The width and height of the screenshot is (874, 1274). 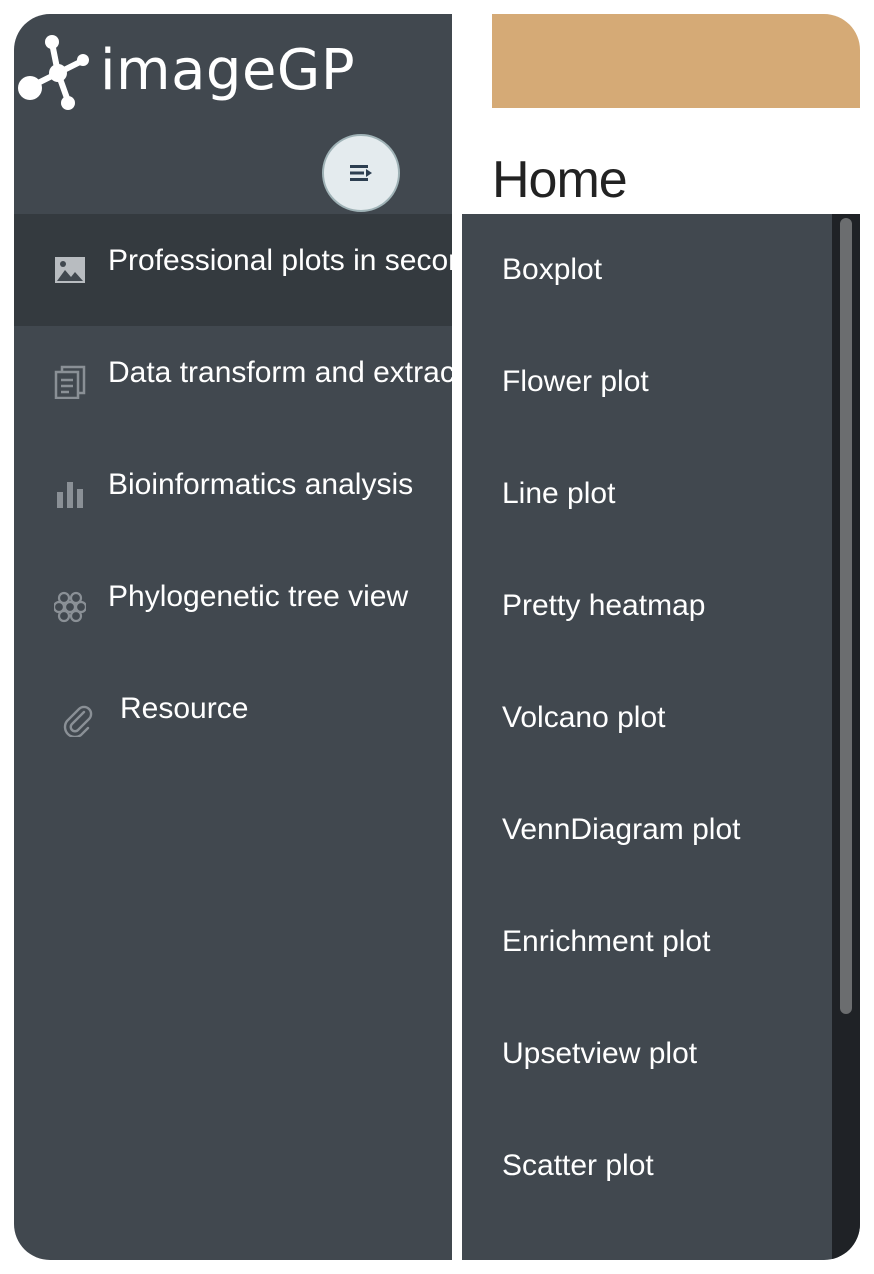 I want to click on sidebar-item-data-transform: Data transform and extraction, so click(x=233, y=382).